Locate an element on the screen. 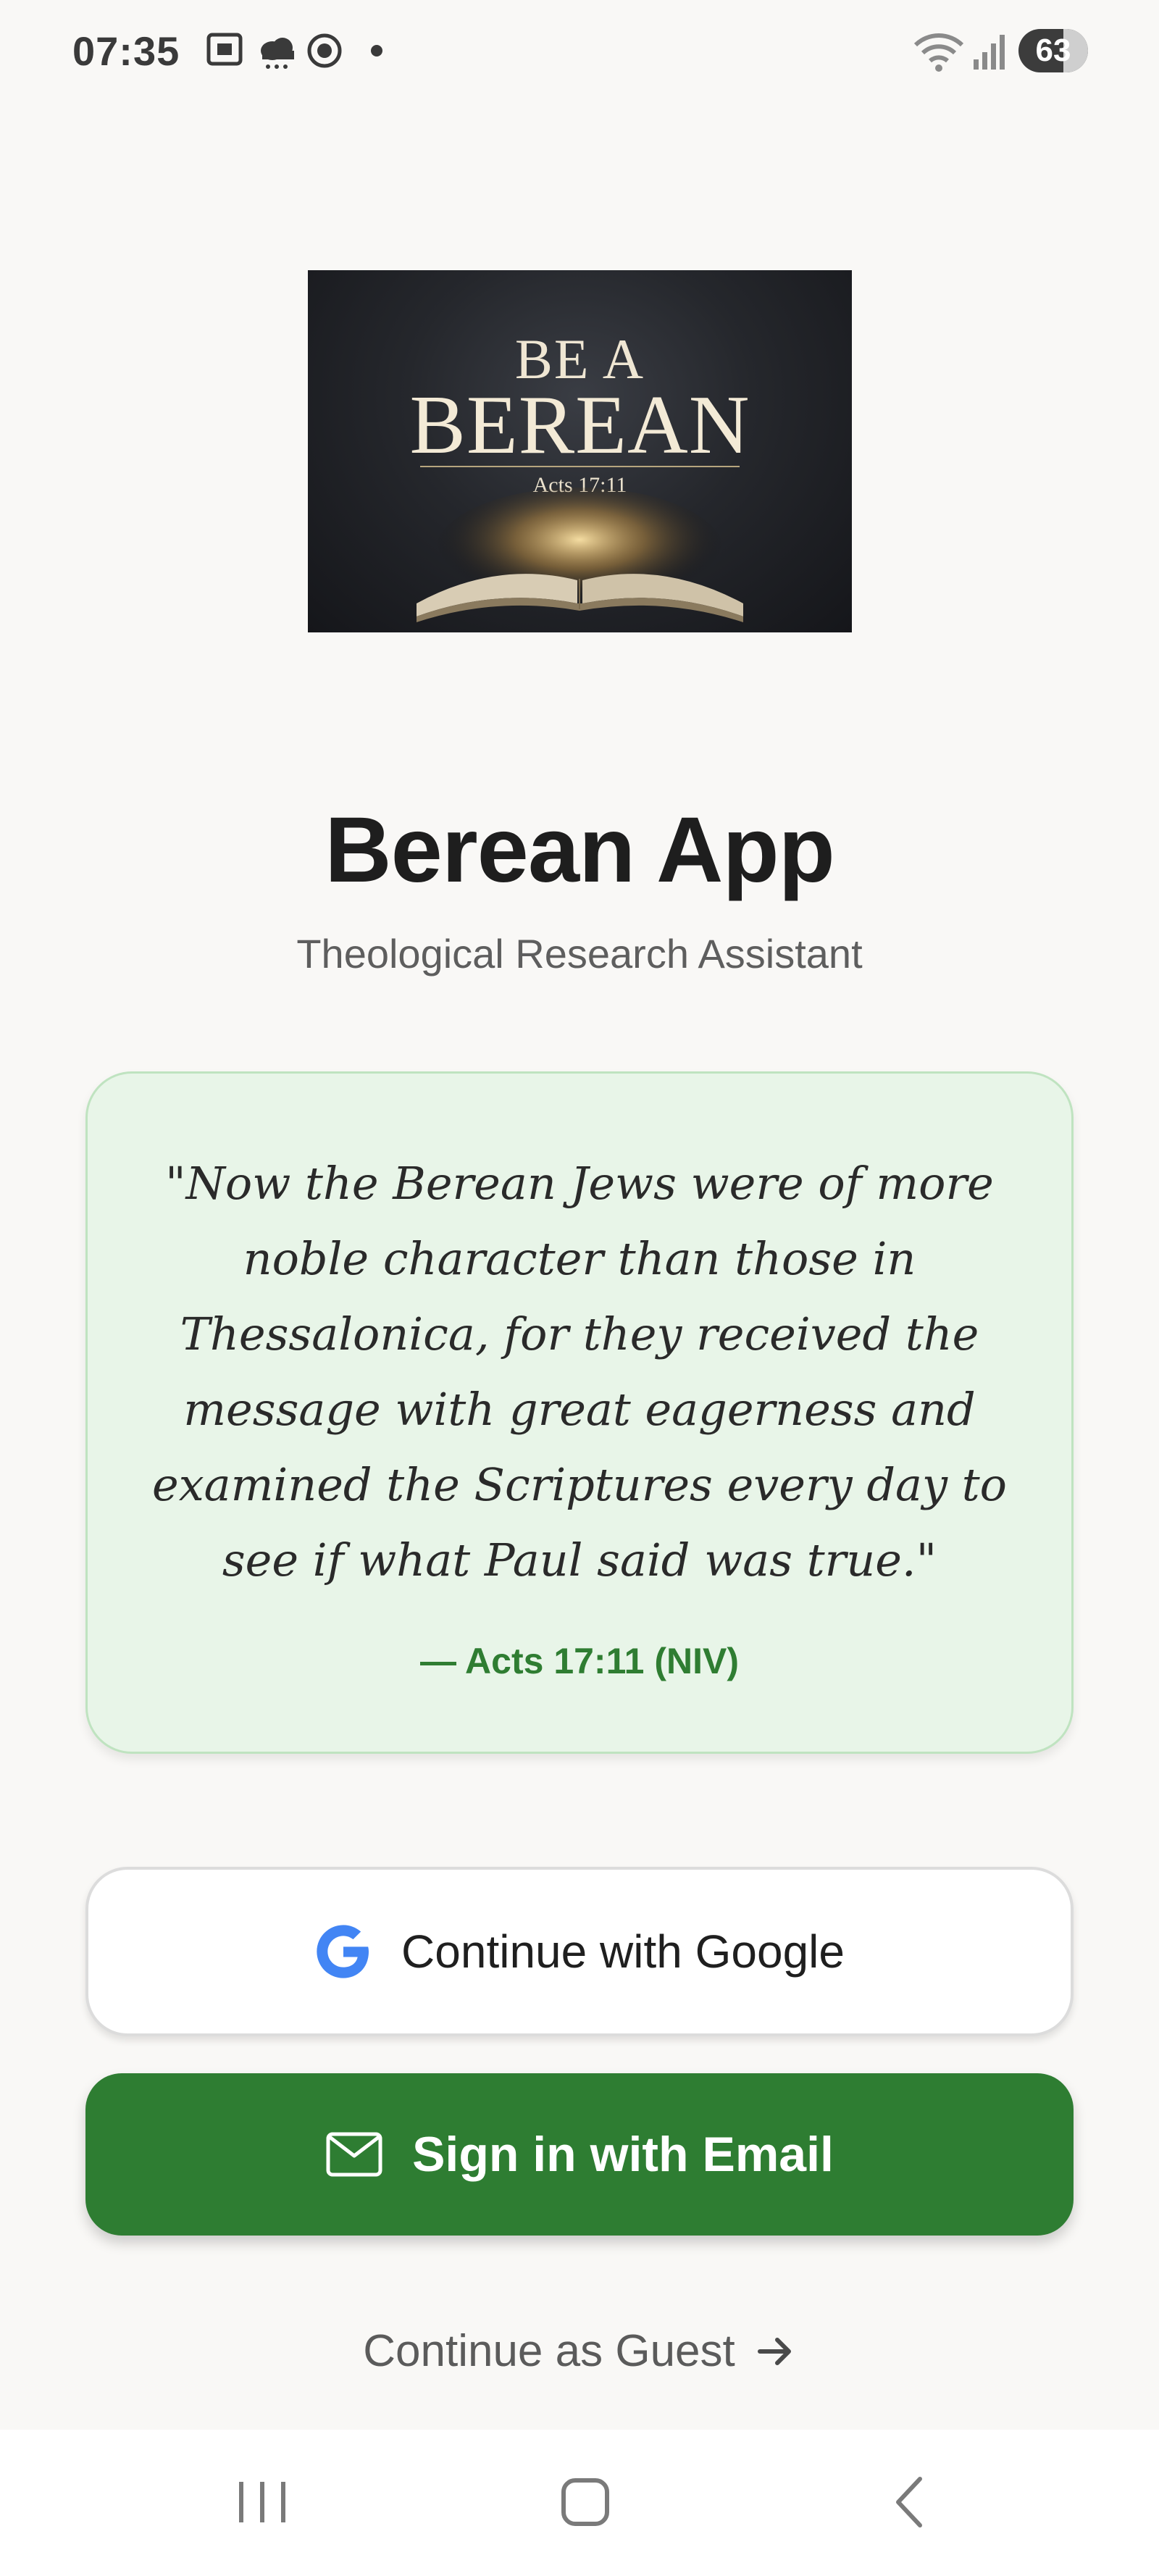 The width and height of the screenshot is (1159, 2576). battery-level: 63 is located at coordinates (1053, 50).